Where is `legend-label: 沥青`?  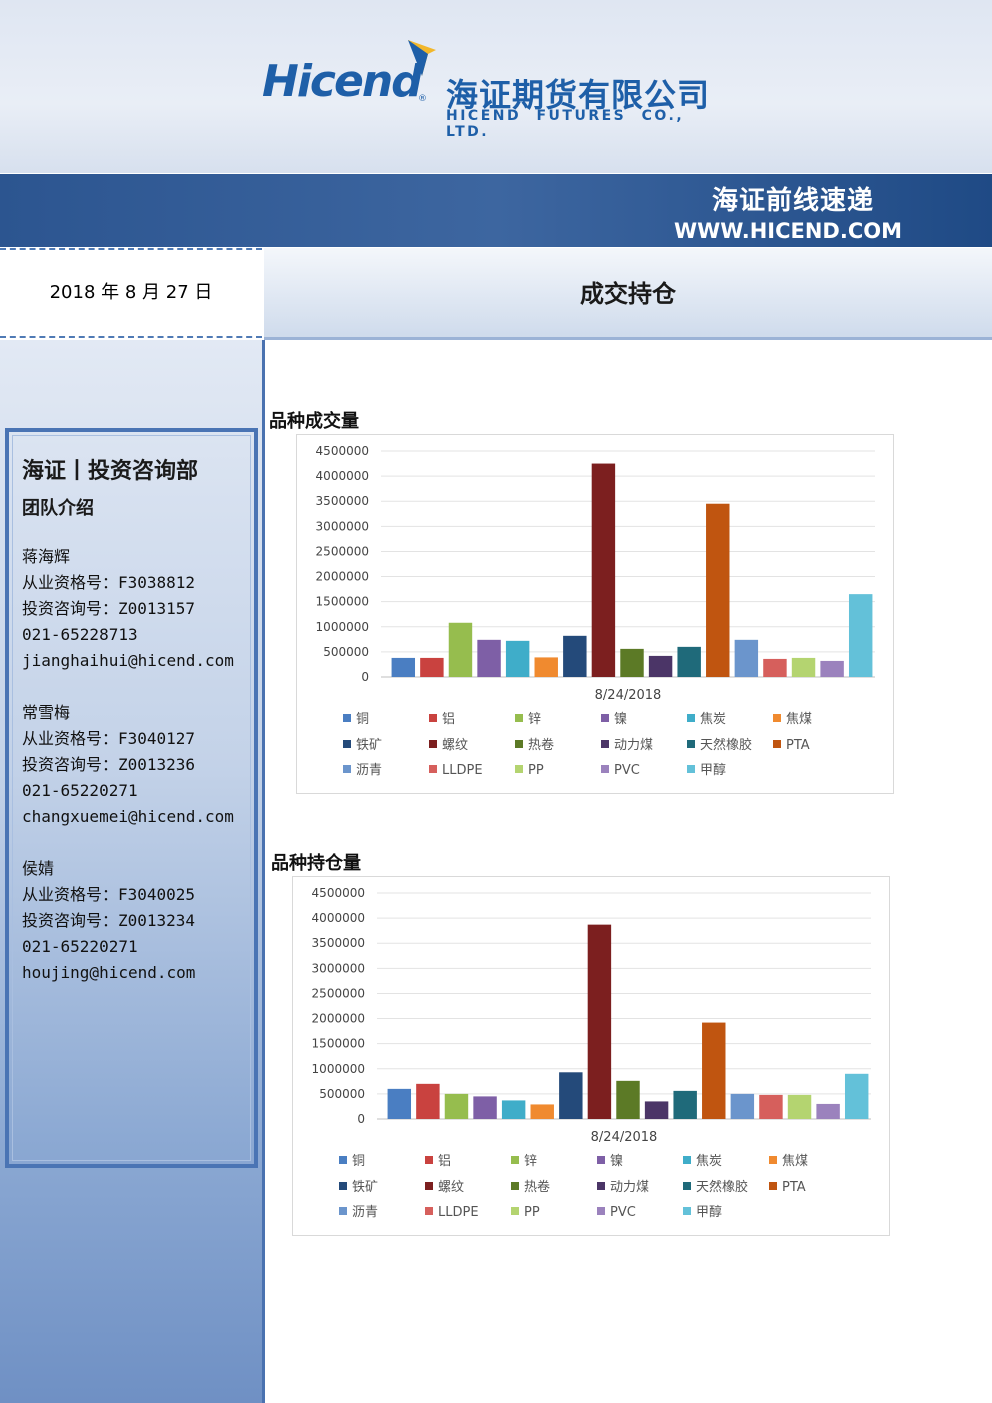
legend-label: 沥青 is located at coordinates (365, 1212).